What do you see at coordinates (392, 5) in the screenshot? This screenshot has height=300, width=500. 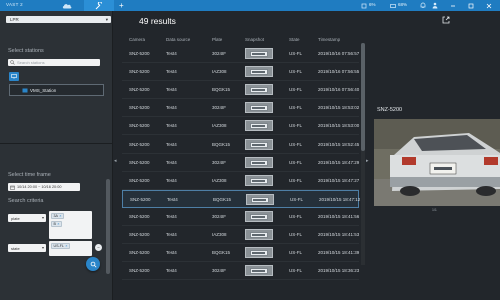 I see `memory-icon` at bounding box center [392, 5].